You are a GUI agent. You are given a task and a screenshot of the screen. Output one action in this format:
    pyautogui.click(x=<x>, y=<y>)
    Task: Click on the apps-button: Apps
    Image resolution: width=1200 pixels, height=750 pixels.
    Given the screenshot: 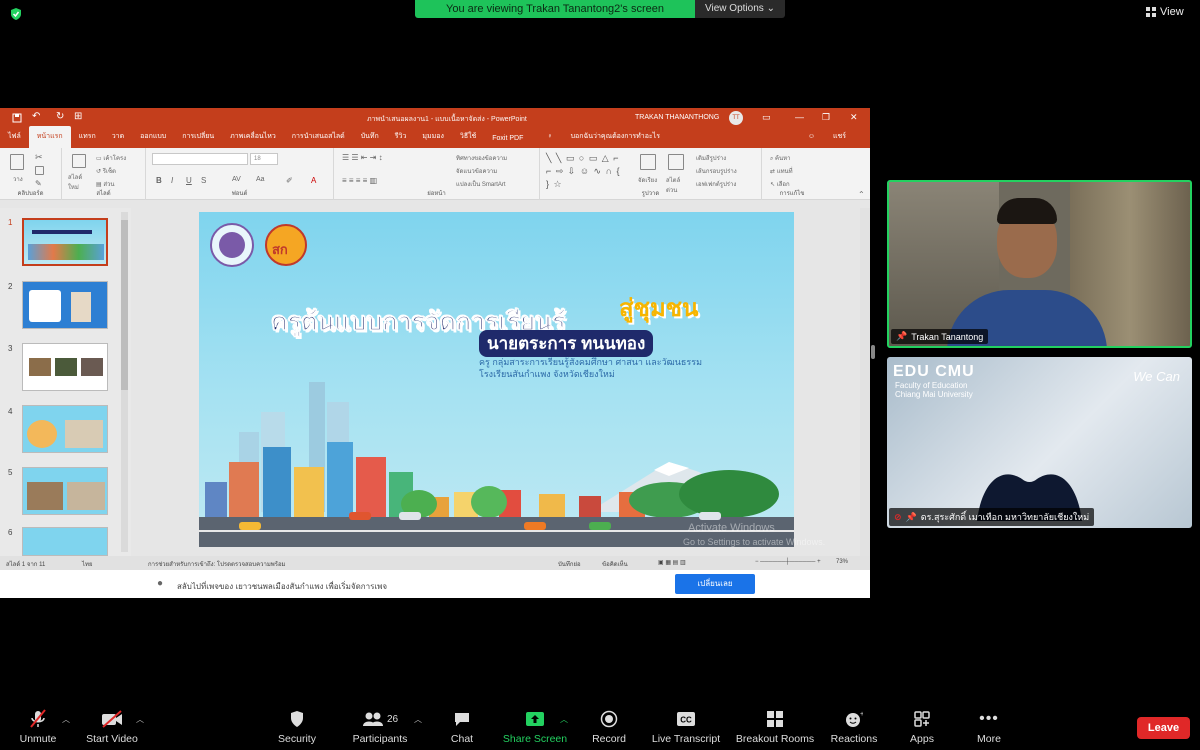 What is the action you would take?
    pyautogui.click(x=922, y=728)
    